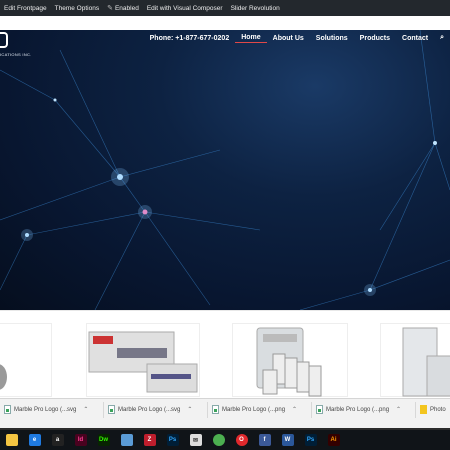  I want to click on photoshop-icon: Ps, so click(172, 440).